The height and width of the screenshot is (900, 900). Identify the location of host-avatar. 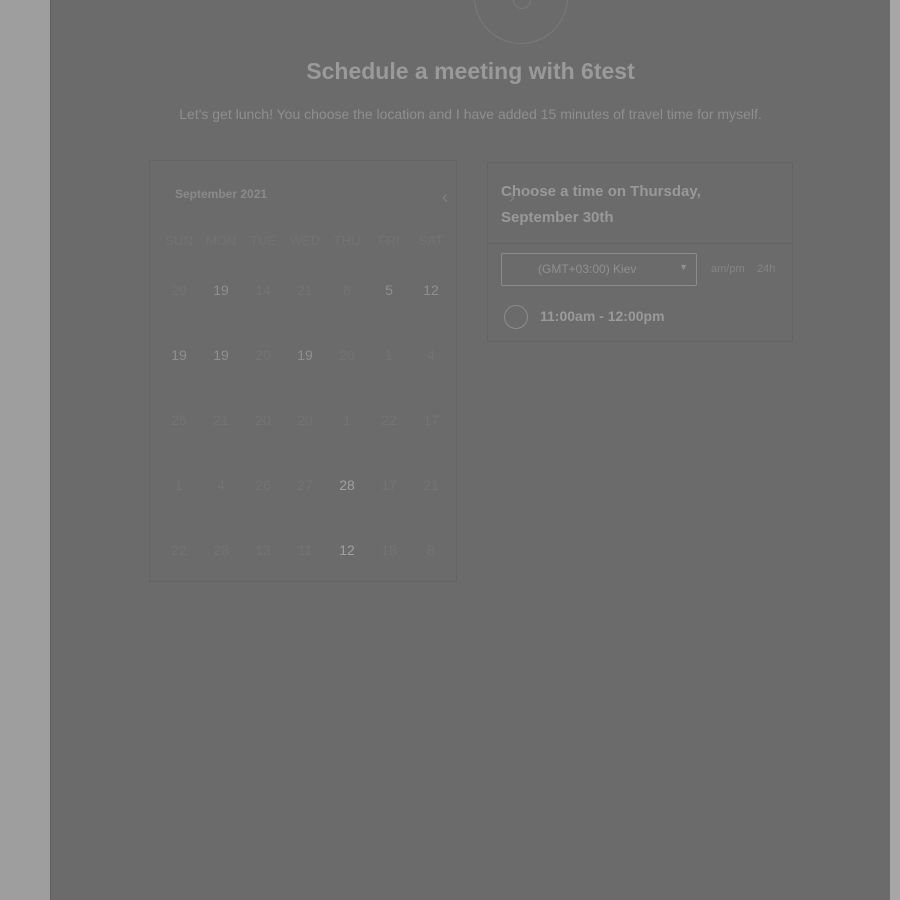
(521, 22).